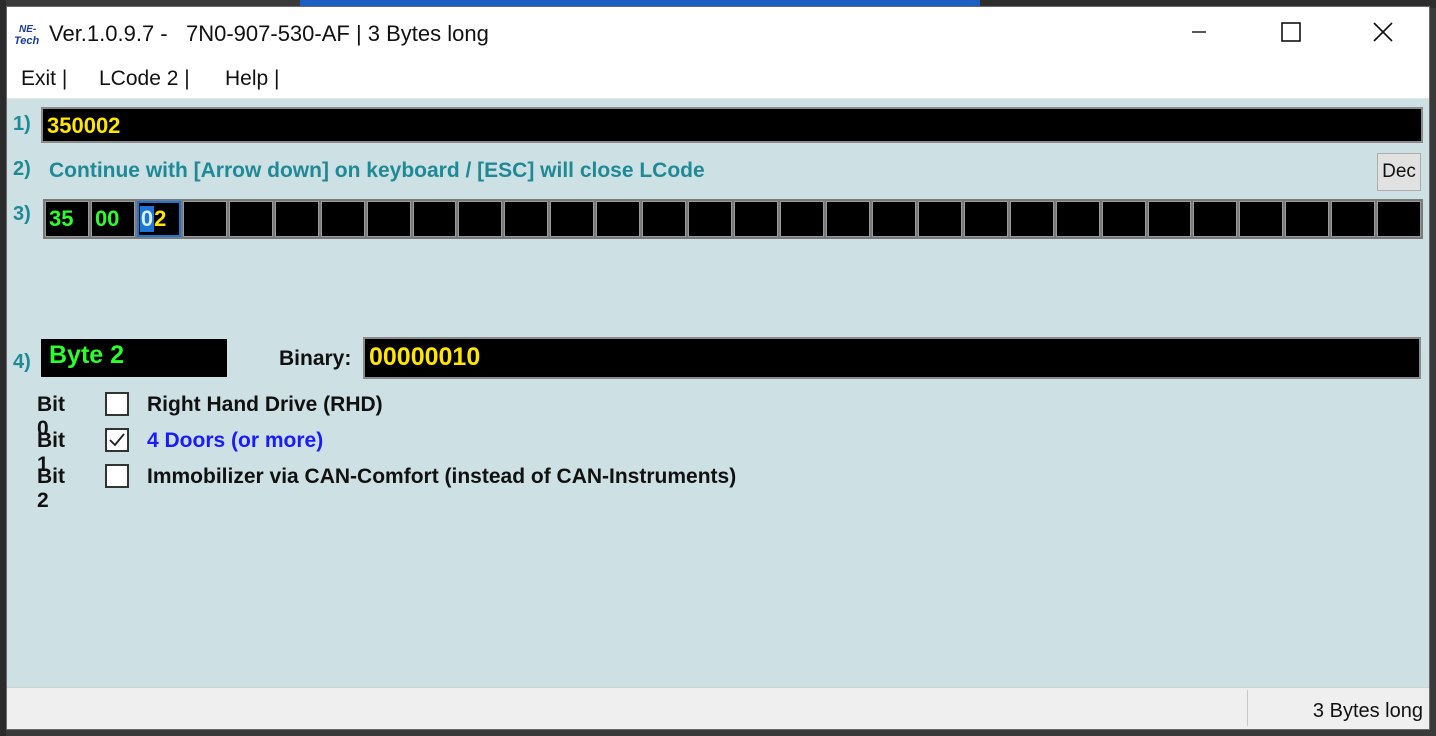  What do you see at coordinates (252, 79) in the screenshot?
I see `menu-help: Help |` at bounding box center [252, 79].